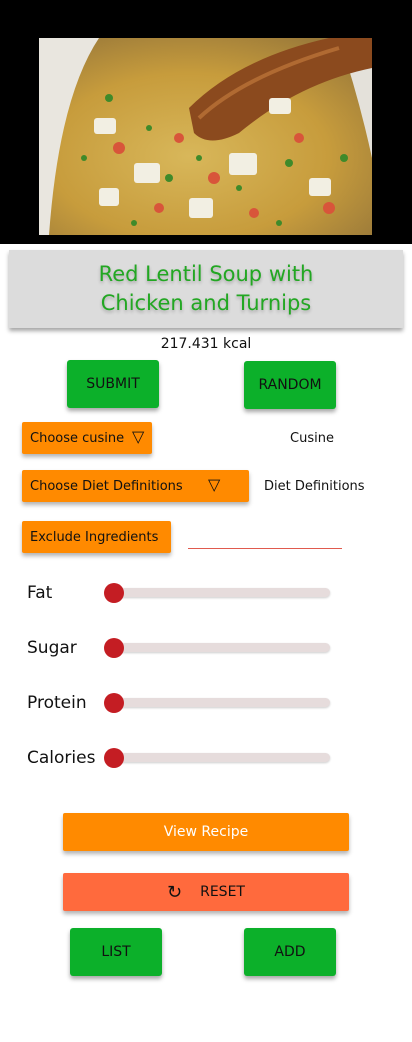 This screenshot has height=1042, width=412. I want to click on exclude-ingredients-input, so click(265, 537).